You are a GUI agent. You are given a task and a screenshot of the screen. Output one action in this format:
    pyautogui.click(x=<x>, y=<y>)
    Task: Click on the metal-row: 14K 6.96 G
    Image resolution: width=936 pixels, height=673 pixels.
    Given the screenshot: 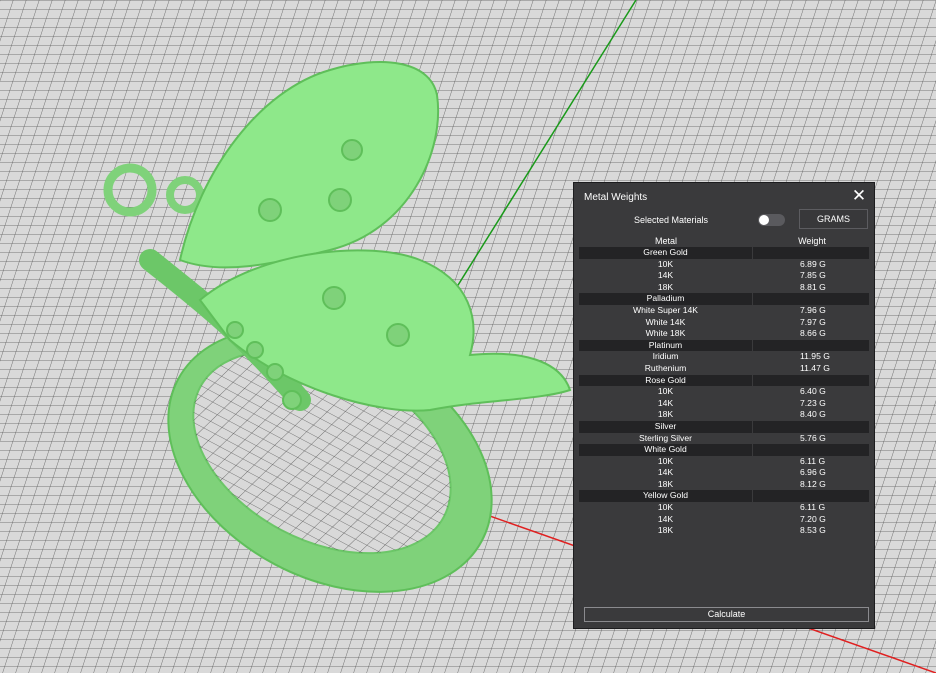 What is the action you would take?
    pyautogui.click(x=724, y=473)
    